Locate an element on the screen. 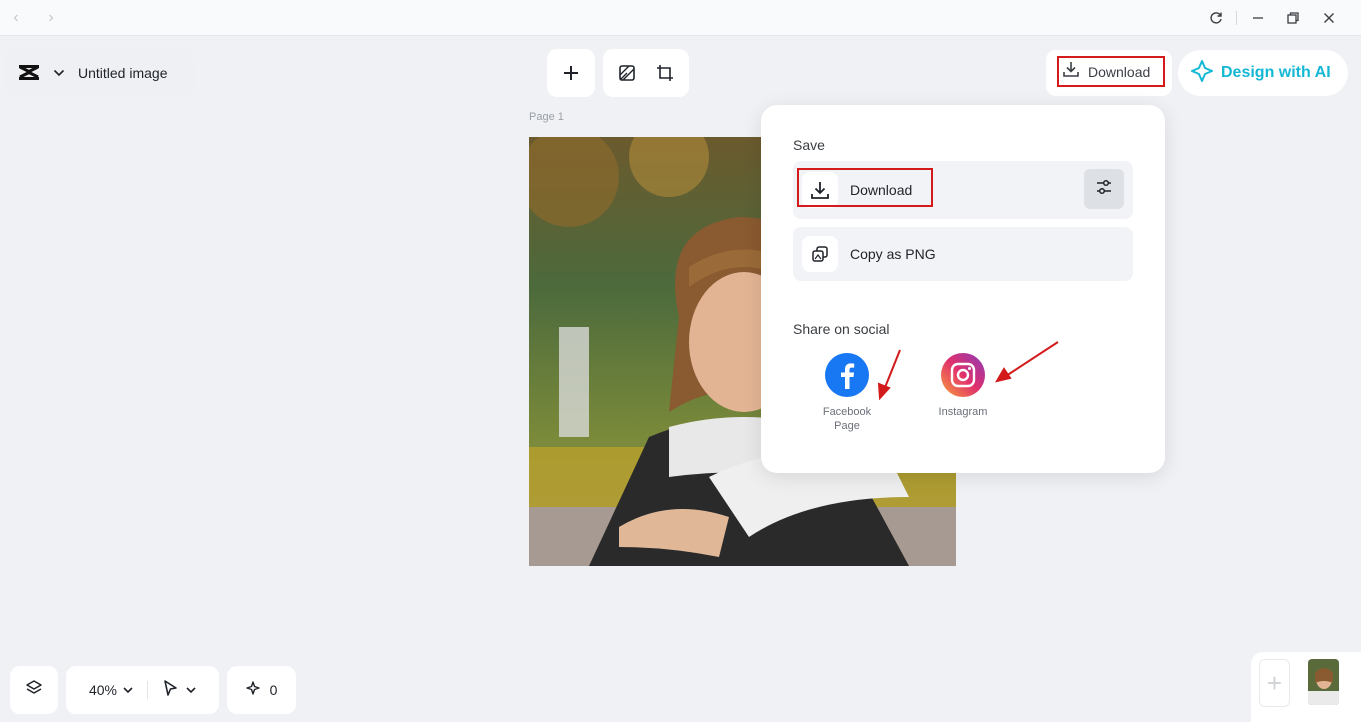 This screenshot has height=722, width=1361. download-button: Download is located at coordinates (1111, 71).